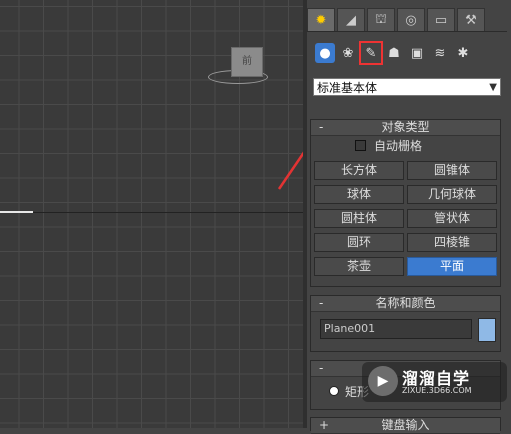  Describe the element at coordinates (383, 381) in the screenshot. I see `play-icon: ▶` at that location.